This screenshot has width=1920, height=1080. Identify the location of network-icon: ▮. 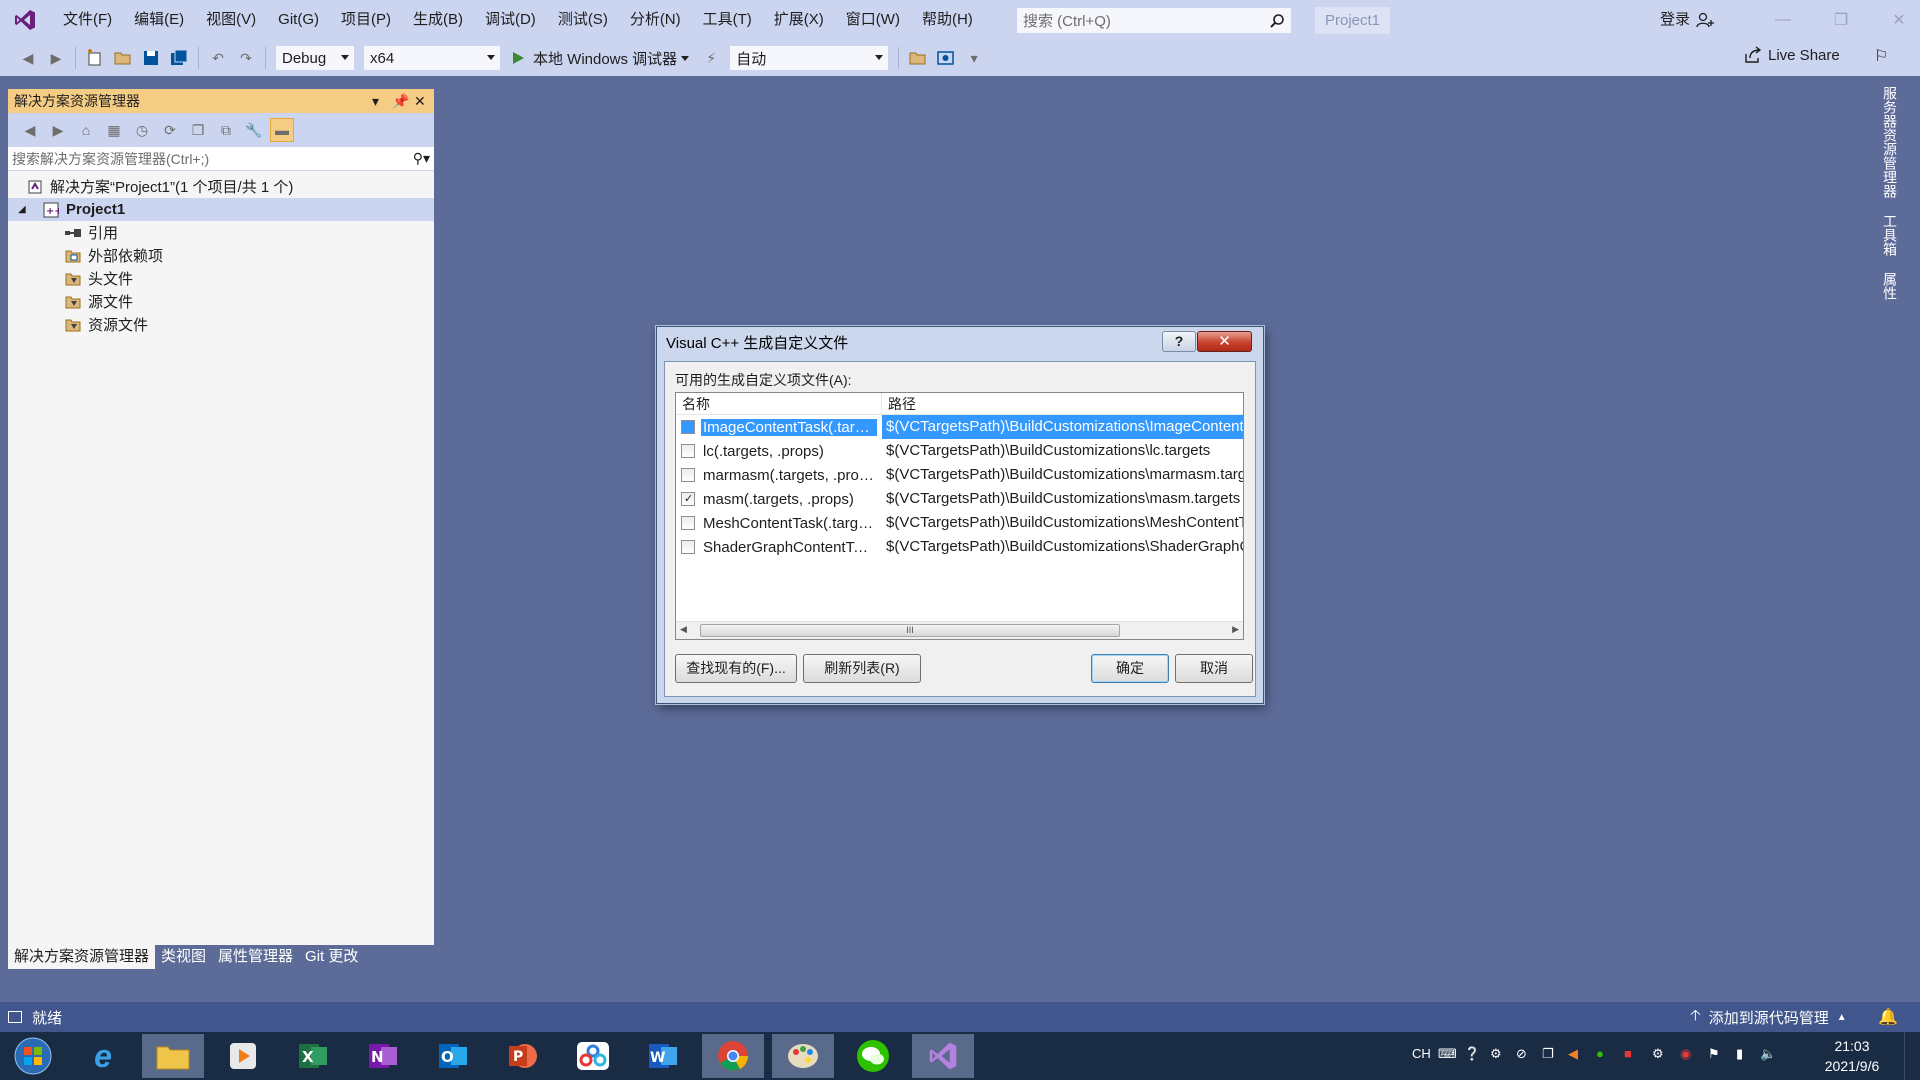
(1739, 1054).